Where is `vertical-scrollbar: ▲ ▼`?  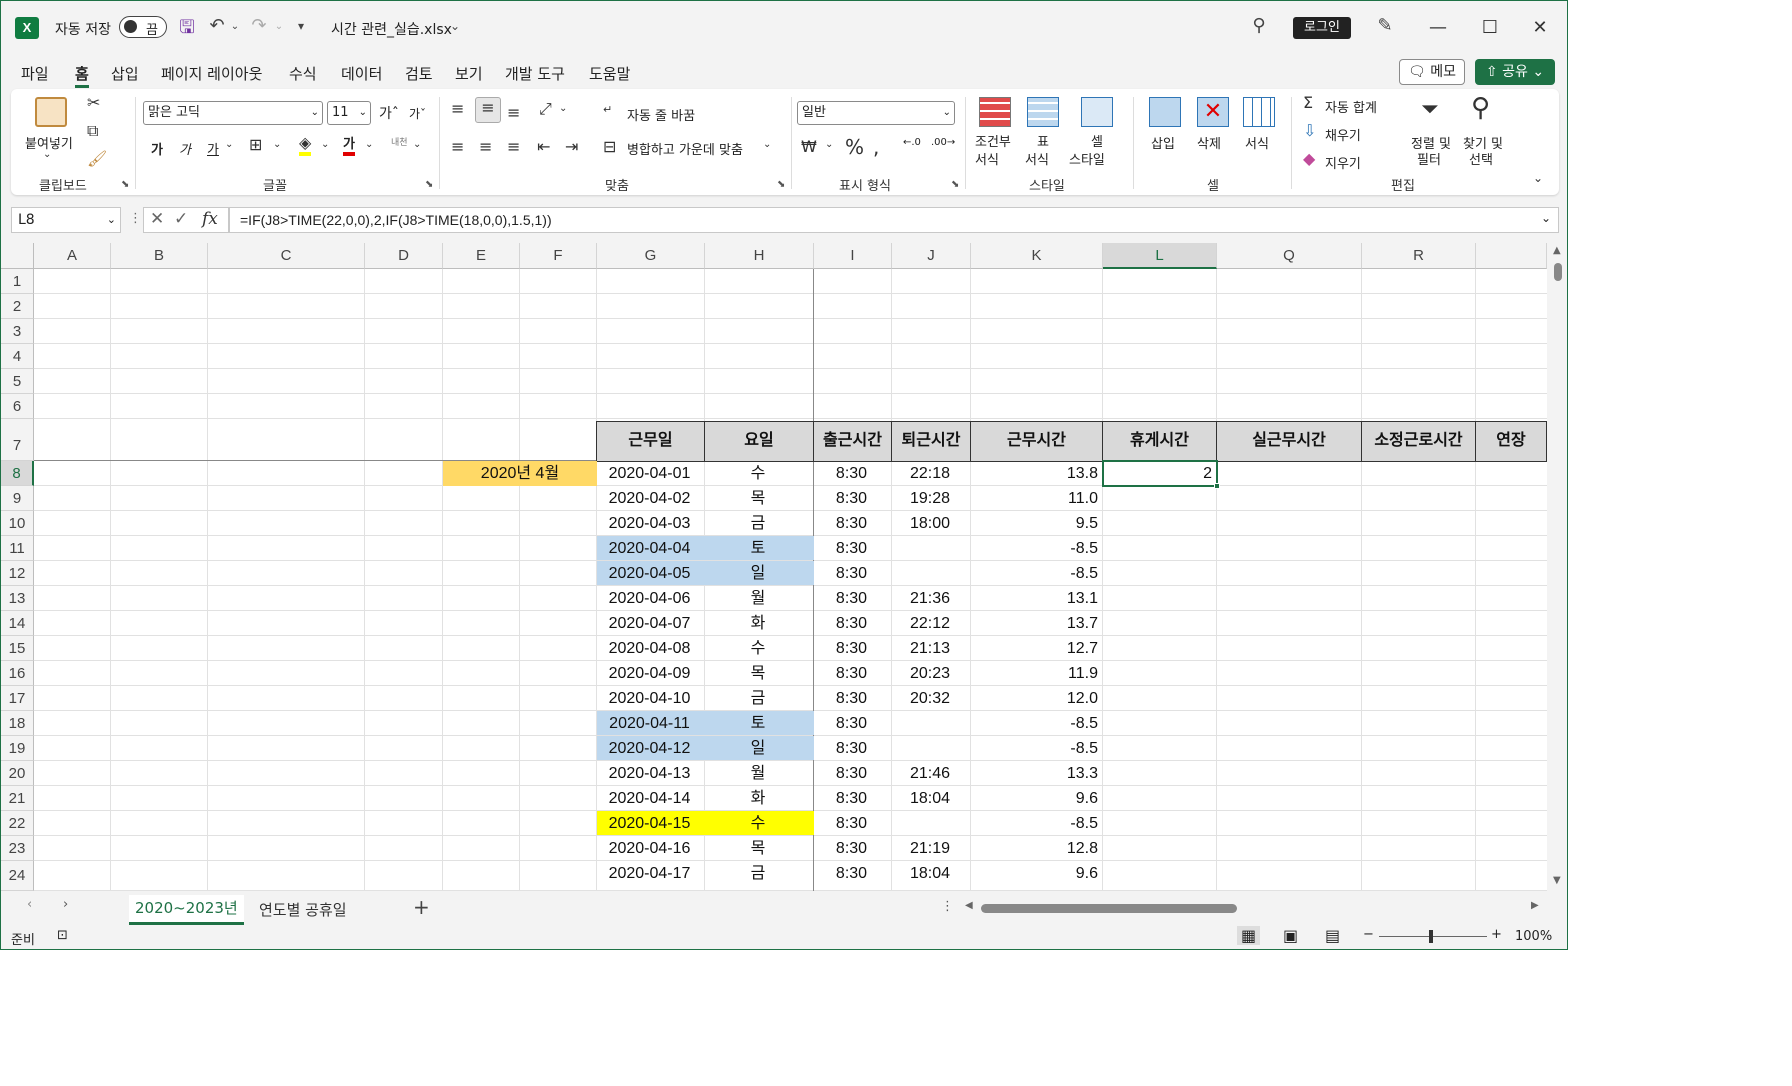 vertical-scrollbar: ▲ ▼ is located at coordinates (1558, 567).